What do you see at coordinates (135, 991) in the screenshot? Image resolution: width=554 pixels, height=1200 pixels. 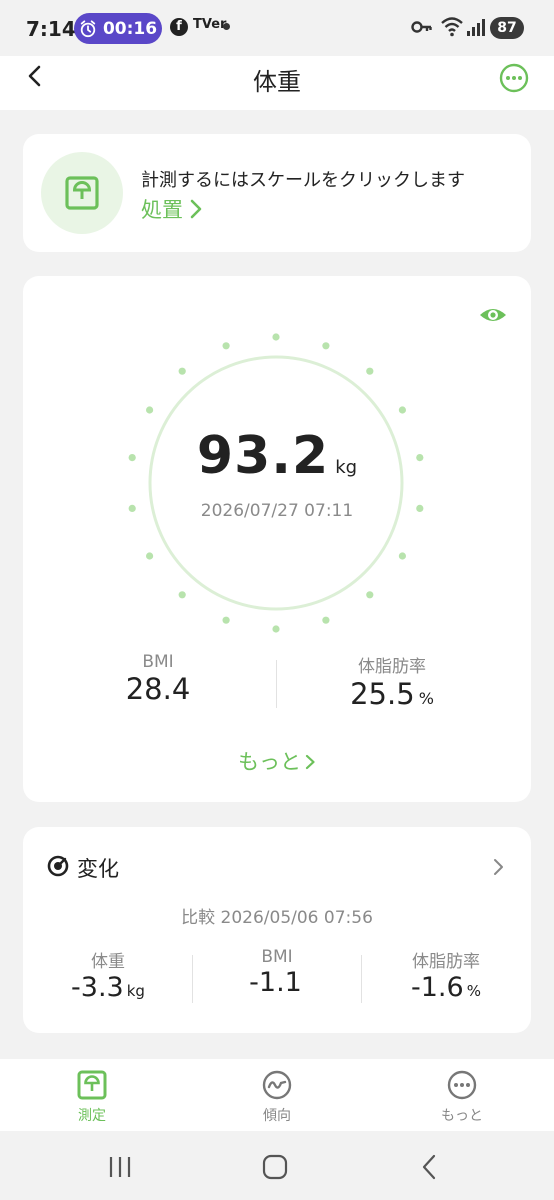 I see `weight-change-unit: kg` at bounding box center [135, 991].